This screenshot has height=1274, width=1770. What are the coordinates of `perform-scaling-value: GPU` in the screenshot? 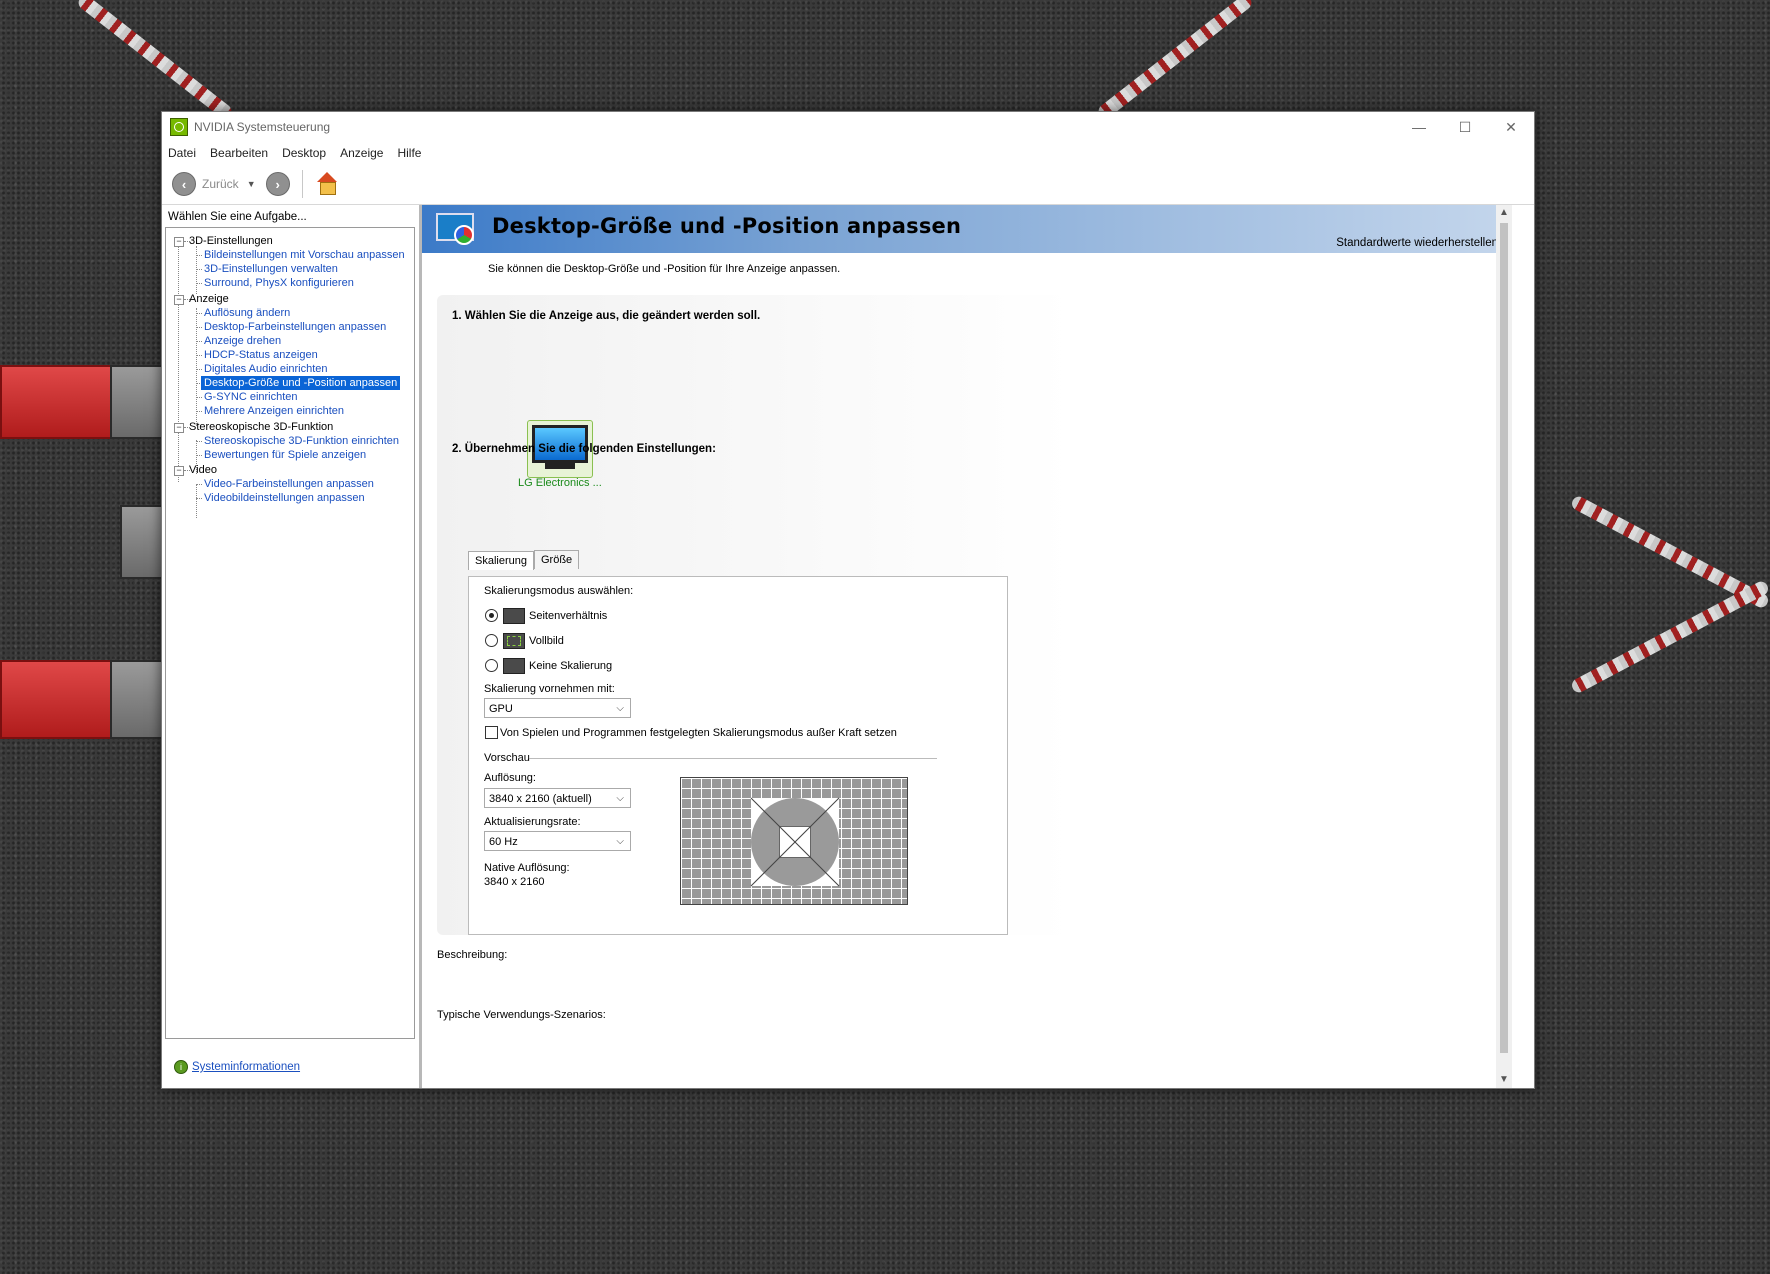 It's located at (501, 709).